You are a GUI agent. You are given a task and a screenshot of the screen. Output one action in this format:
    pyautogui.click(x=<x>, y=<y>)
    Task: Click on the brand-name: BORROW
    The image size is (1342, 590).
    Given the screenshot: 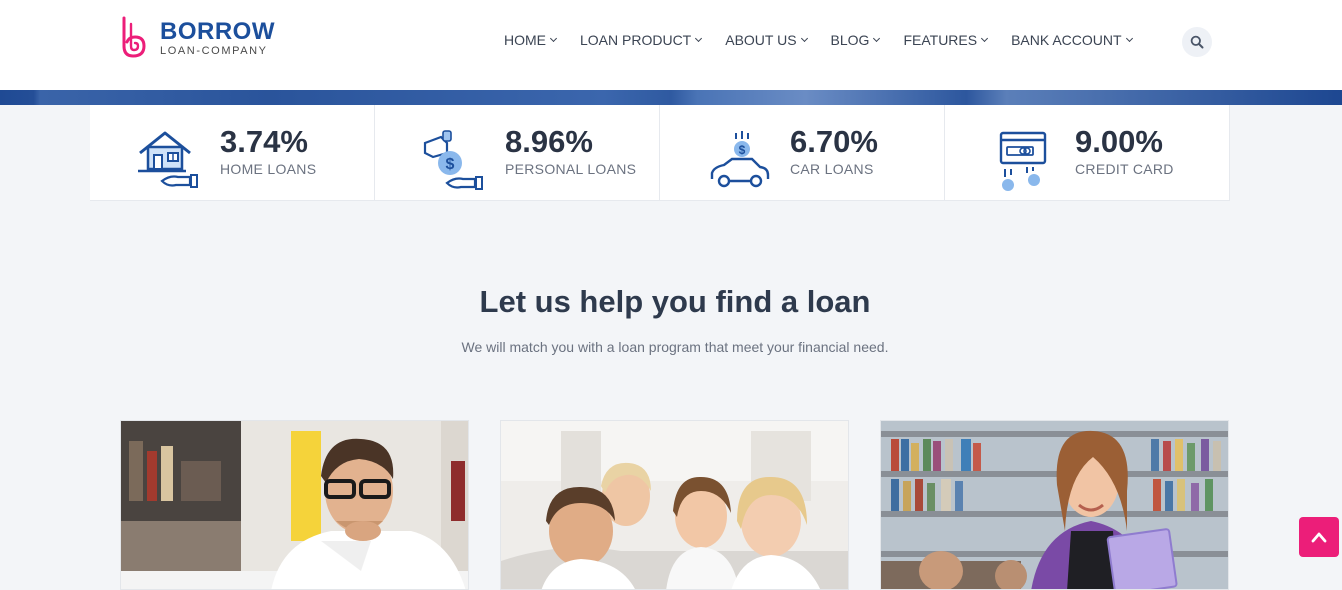 What is the action you would take?
    pyautogui.click(x=217, y=31)
    